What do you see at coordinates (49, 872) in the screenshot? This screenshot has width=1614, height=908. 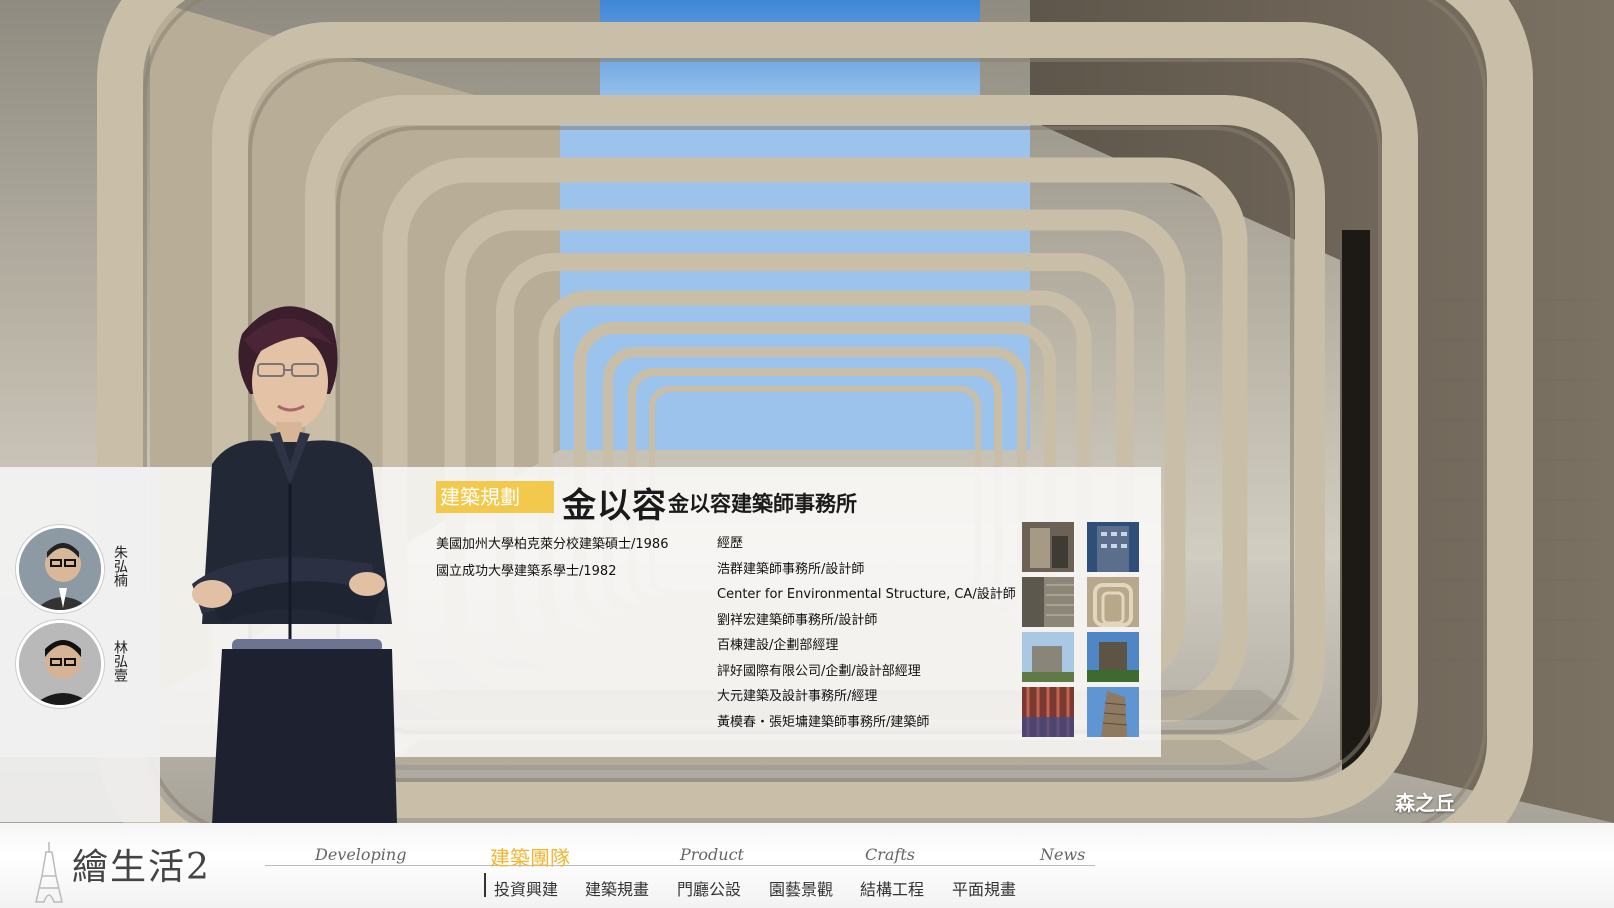 I see `eiffel-tower-icon` at bounding box center [49, 872].